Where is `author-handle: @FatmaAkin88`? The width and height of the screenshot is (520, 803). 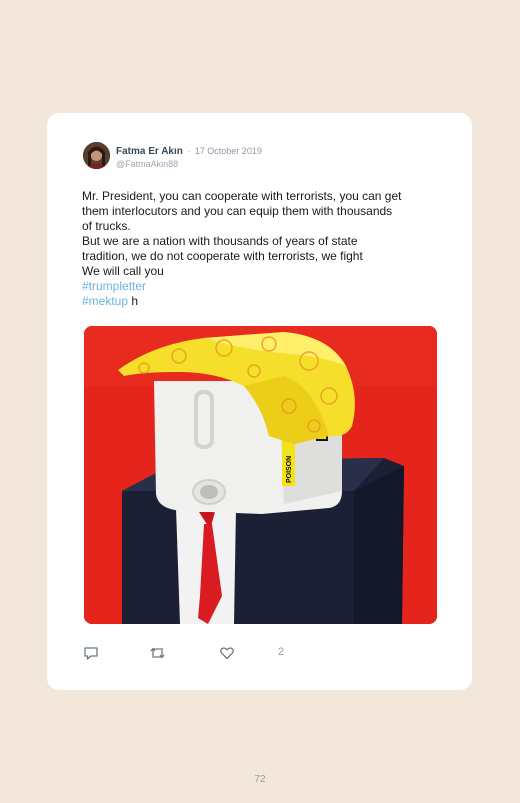
author-handle: @FatmaAkin88 is located at coordinates (189, 164).